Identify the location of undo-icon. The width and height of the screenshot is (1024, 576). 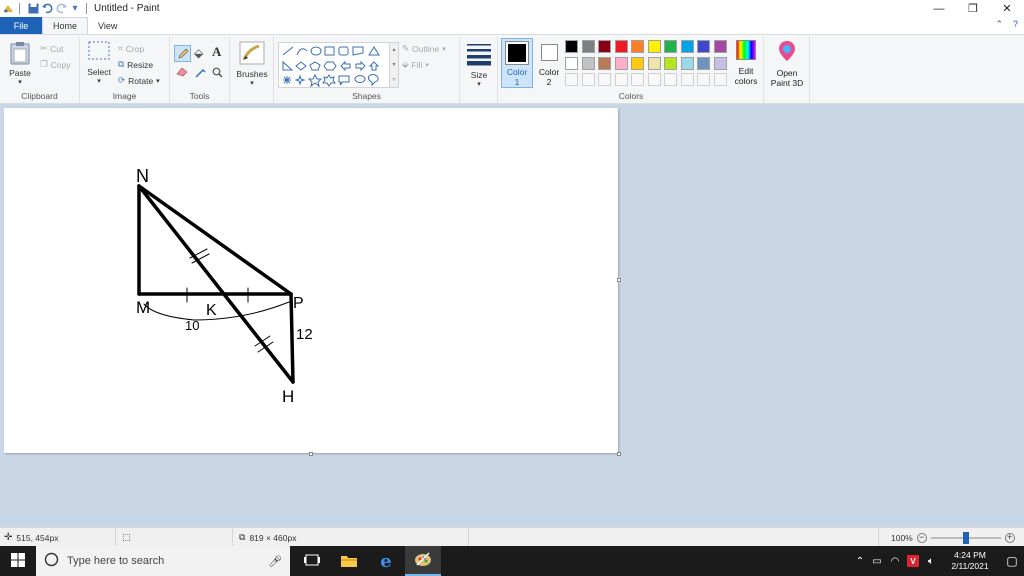
(47, 9).